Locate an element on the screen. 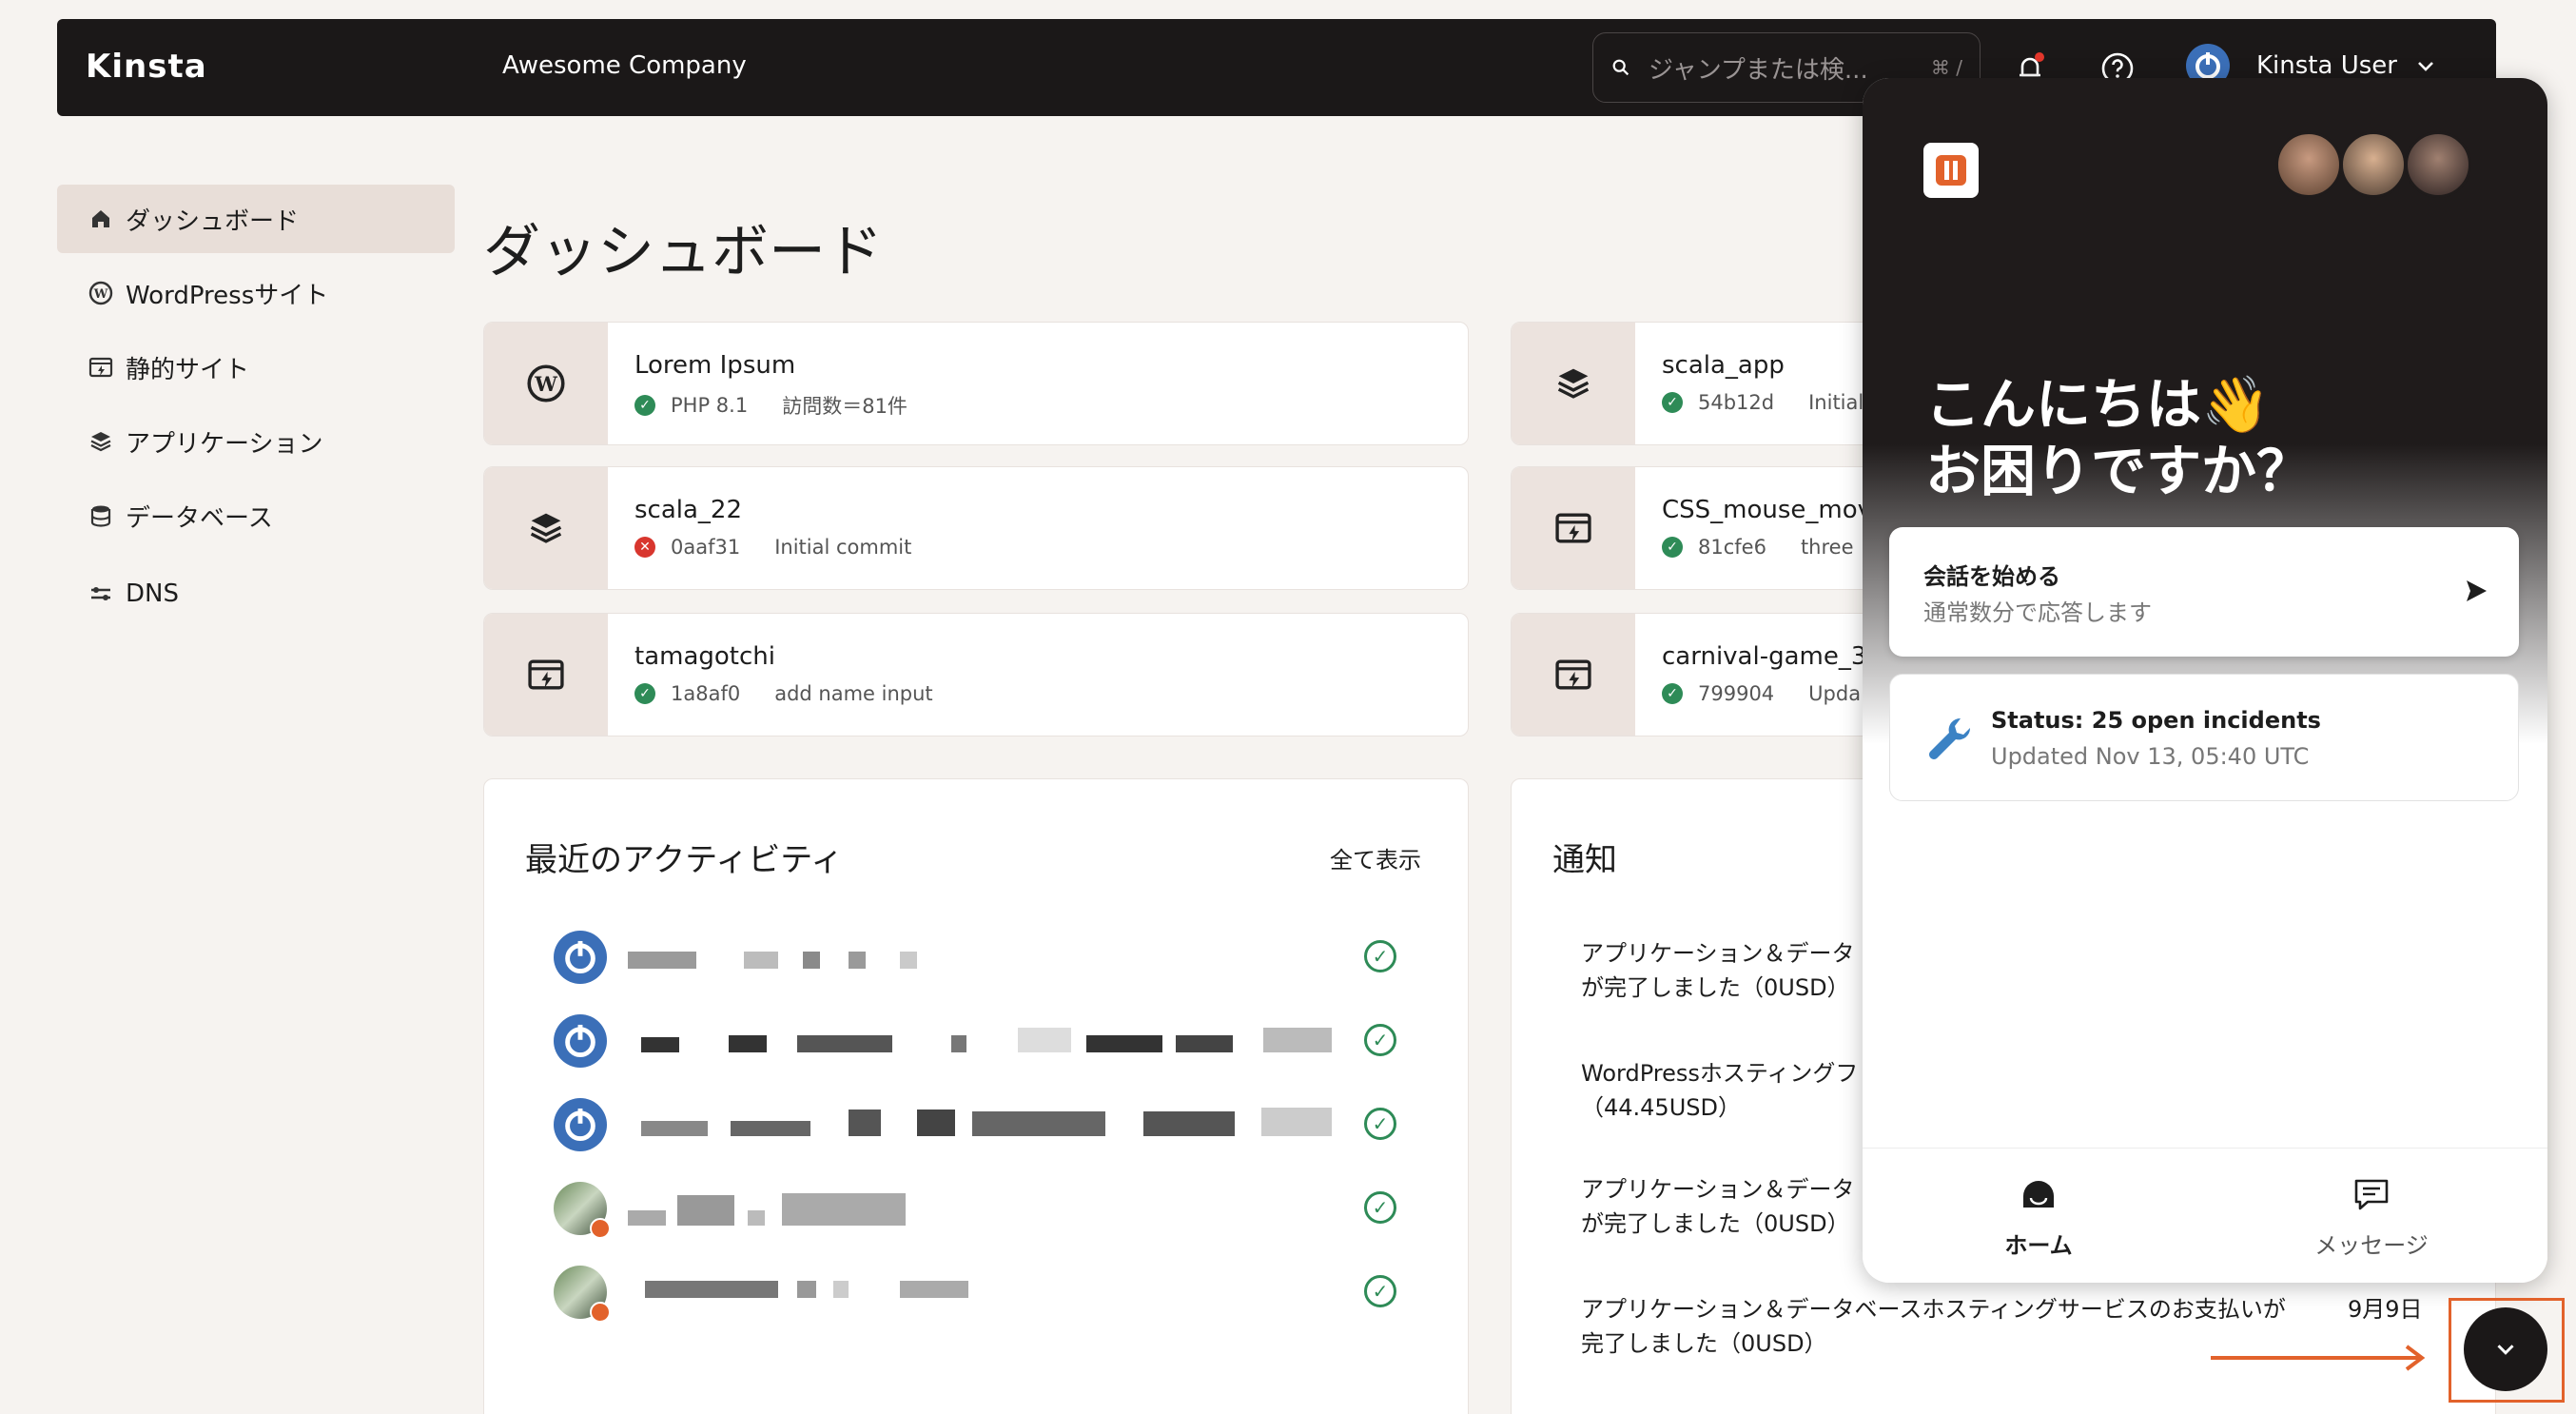 The image size is (2576, 1414). card-hash: 799904 is located at coordinates (1736, 693).